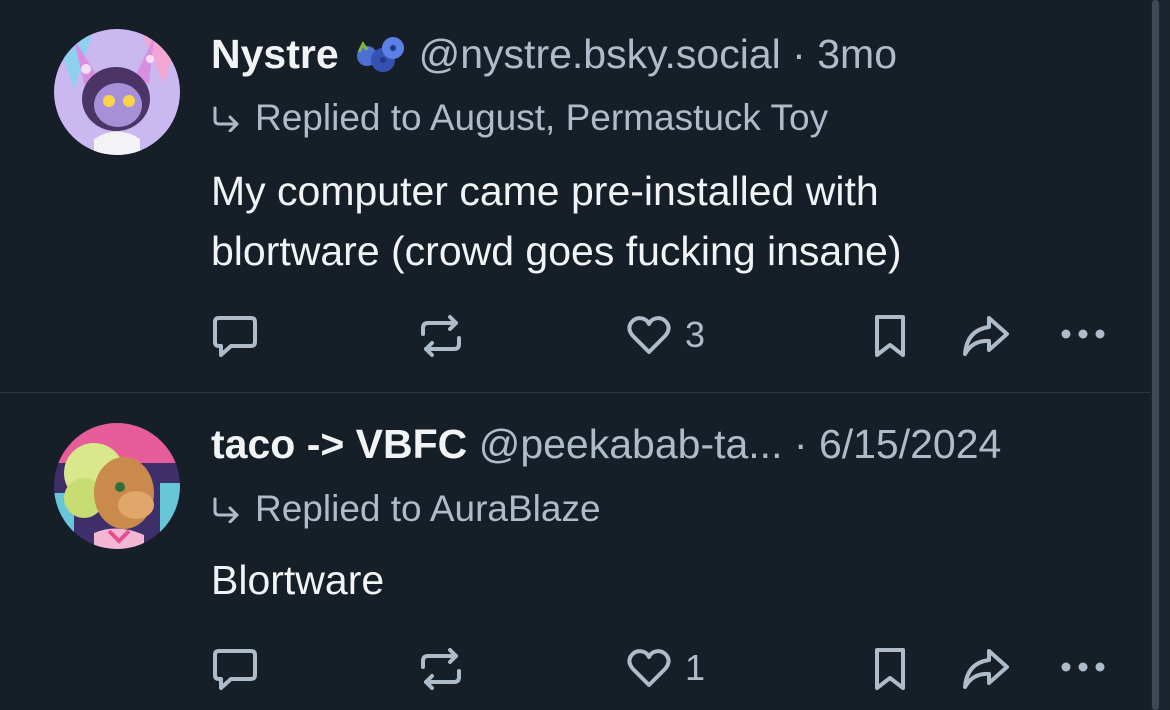  I want to click on post-timestamp: 6/15/2024, so click(910, 444).